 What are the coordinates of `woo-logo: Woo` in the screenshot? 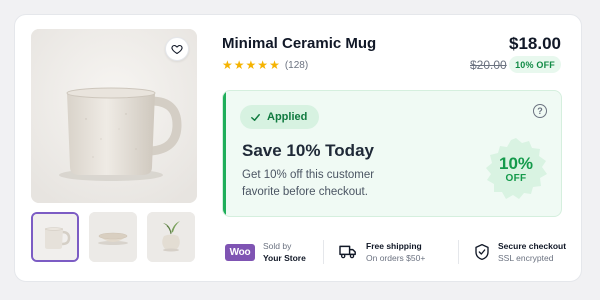 It's located at (240, 252).